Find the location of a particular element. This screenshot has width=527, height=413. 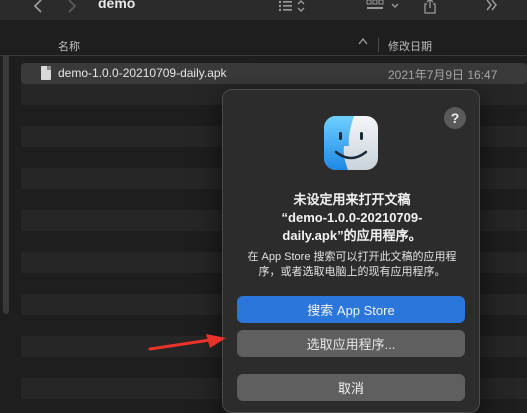

dialog-title-line: 未设定用来打开文稿 is located at coordinates (352, 199).